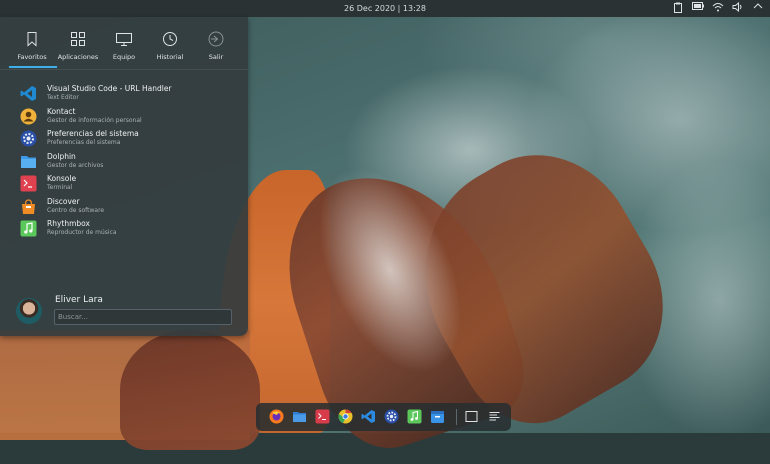  Describe the element at coordinates (678, 8) in the screenshot. I see `clipboard-icon` at that location.